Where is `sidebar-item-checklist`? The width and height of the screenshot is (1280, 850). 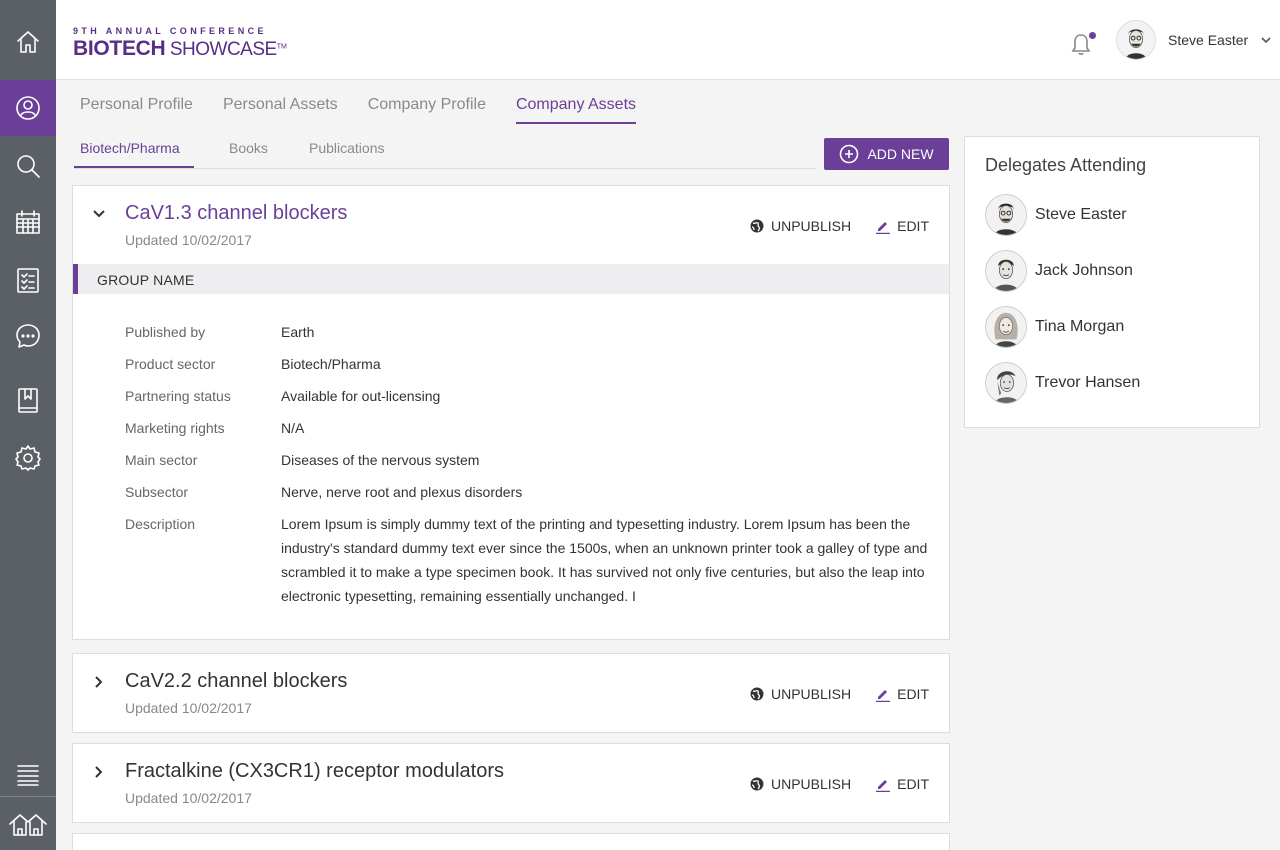
sidebar-item-checklist is located at coordinates (28, 280).